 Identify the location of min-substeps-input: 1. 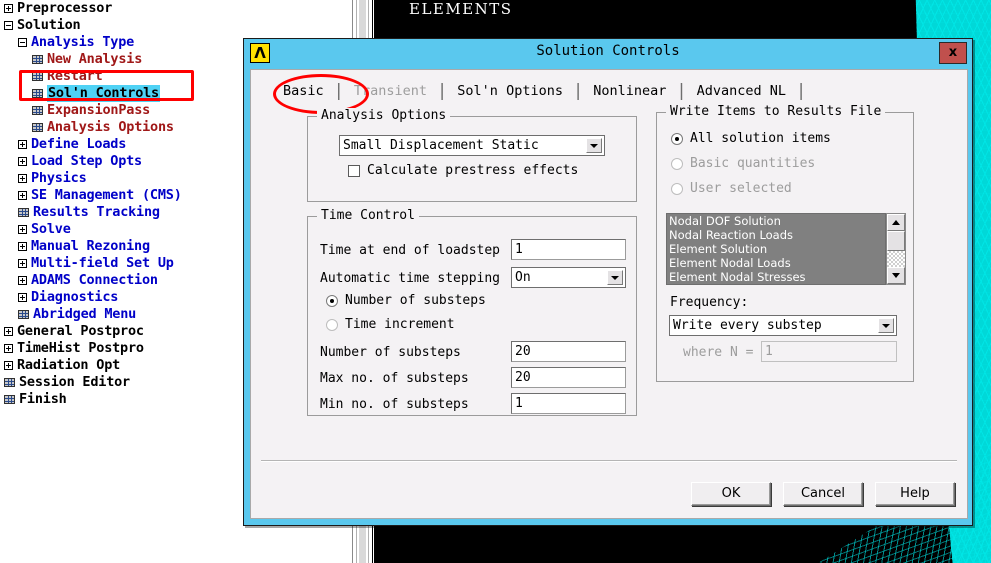
(568, 403).